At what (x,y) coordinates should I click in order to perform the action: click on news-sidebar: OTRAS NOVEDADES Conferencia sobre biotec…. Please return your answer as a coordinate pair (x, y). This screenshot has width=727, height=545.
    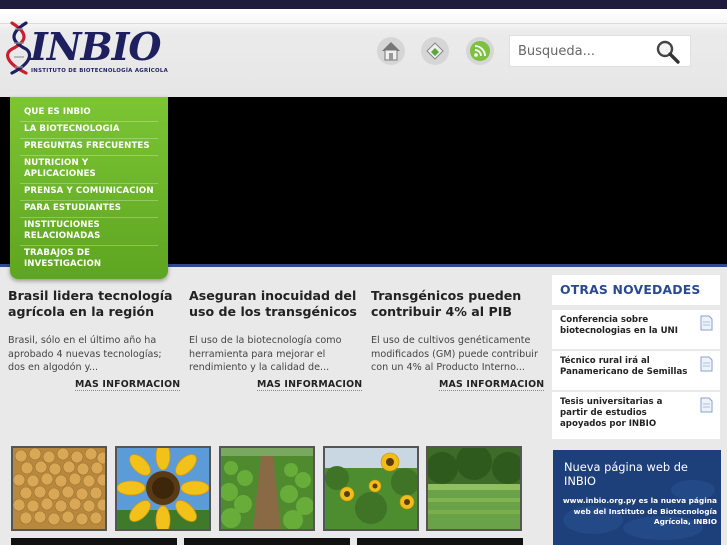
    Looking at the image, I should click on (636, 358).